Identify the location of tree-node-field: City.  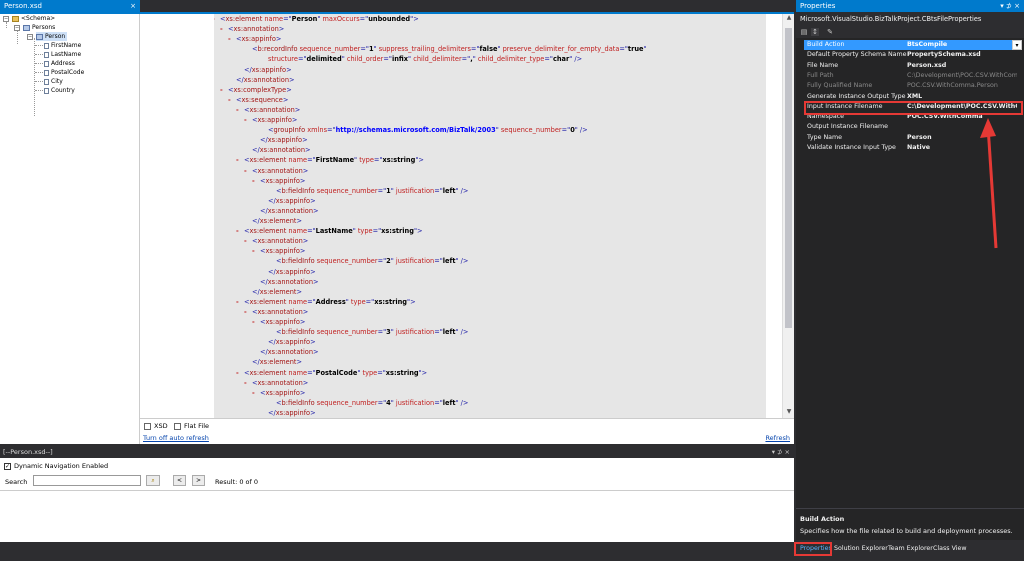
(53, 81).